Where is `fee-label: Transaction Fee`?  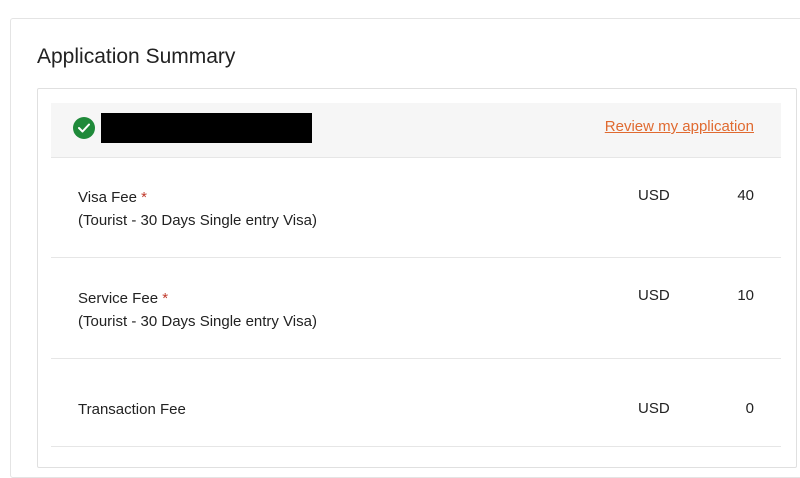
fee-label: Transaction Fee is located at coordinates (132, 409).